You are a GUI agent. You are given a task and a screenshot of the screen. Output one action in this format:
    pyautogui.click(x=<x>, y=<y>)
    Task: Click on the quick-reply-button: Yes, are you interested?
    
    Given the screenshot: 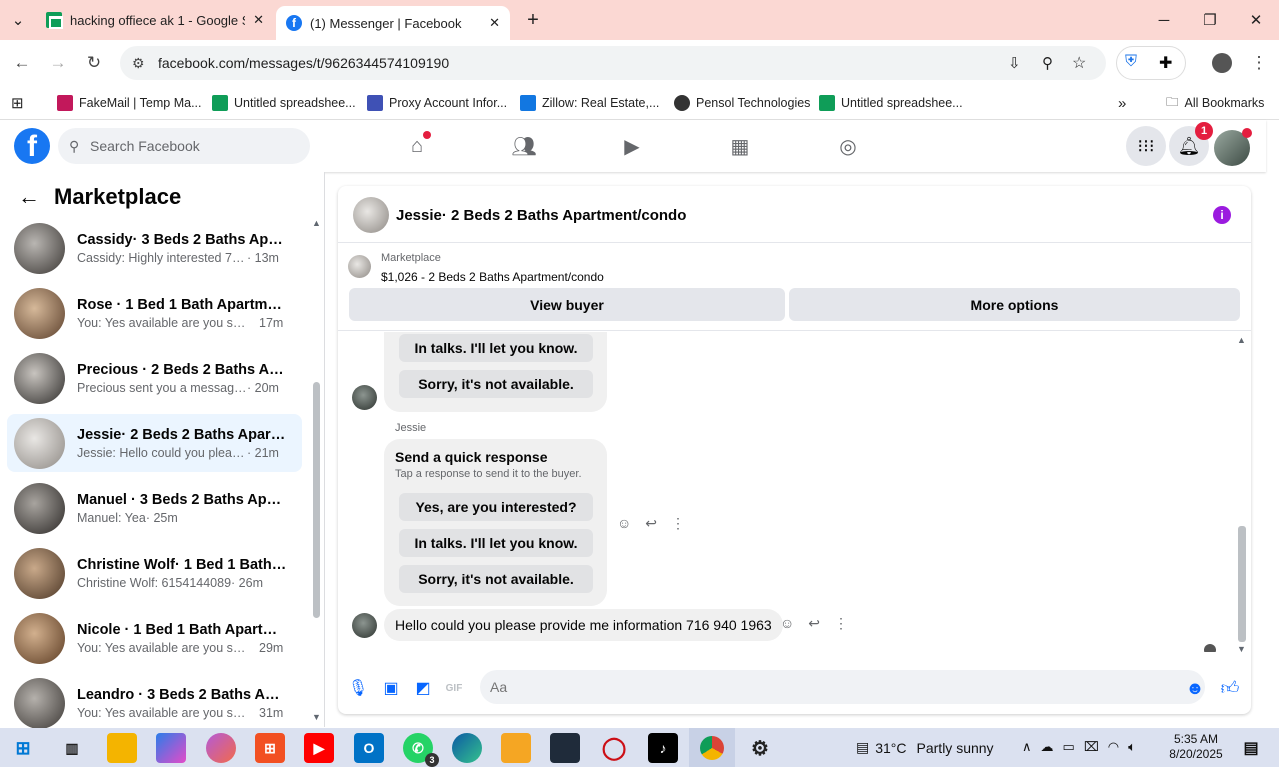 What is the action you would take?
    pyautogui.click(x=496, y=507)
    